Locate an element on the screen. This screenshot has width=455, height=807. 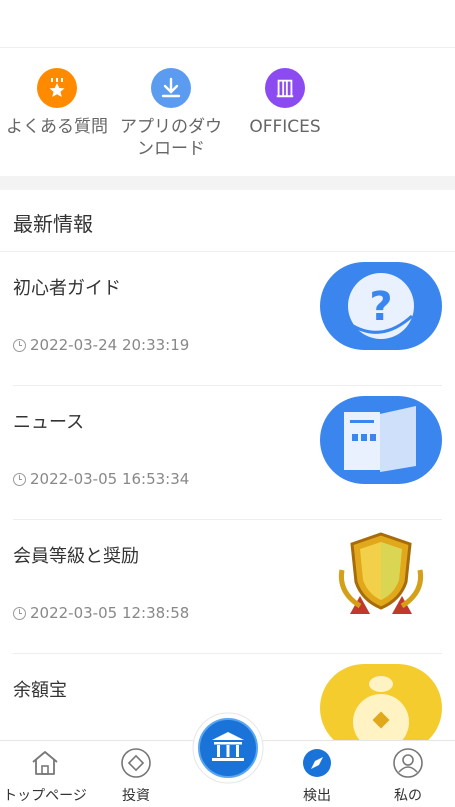
diamond-icon is located at coordinates (136, 763).